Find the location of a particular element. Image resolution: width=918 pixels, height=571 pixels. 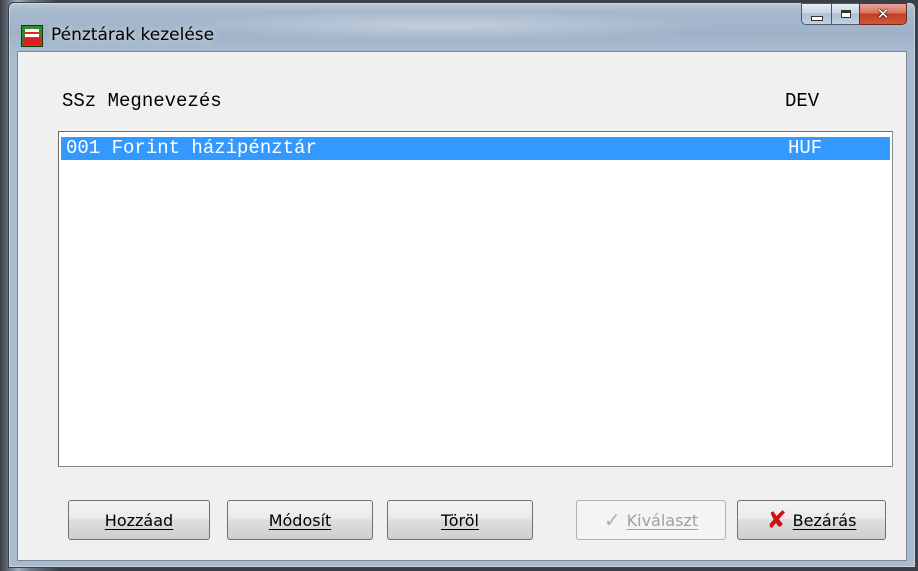

list-item-currency: HUF is located at coordinates (805, 148).